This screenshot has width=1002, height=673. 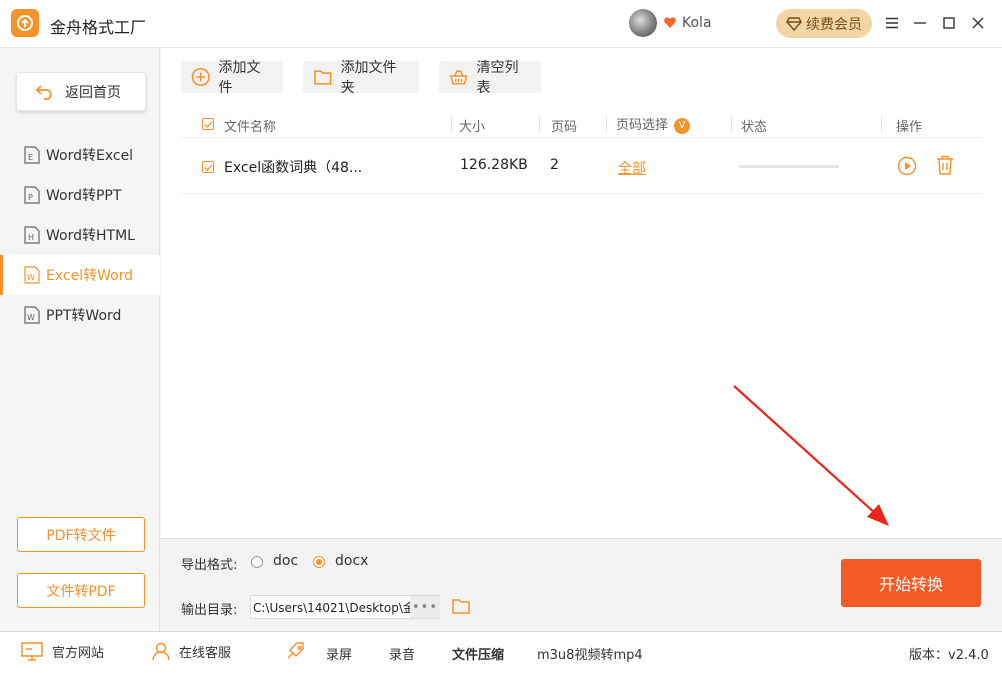 What do you see at coordinates (208, 167) in the screenshot?
I see `row-checkbox` at bounding box center [208, 167].